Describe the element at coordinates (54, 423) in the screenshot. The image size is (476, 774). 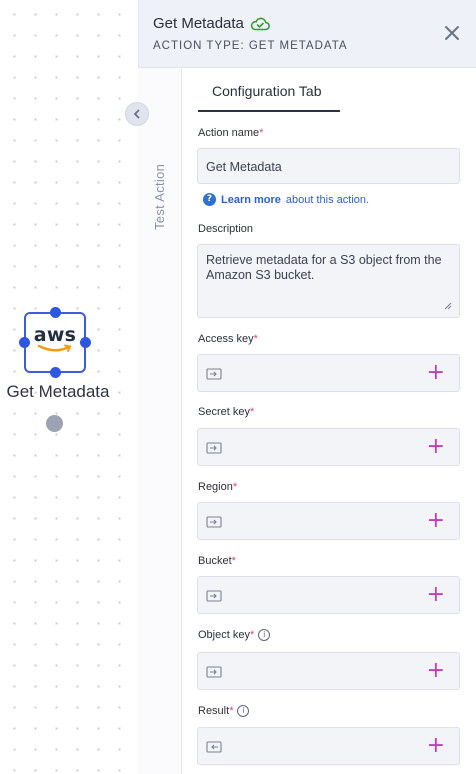
I see `node-connector-dot` at that location.